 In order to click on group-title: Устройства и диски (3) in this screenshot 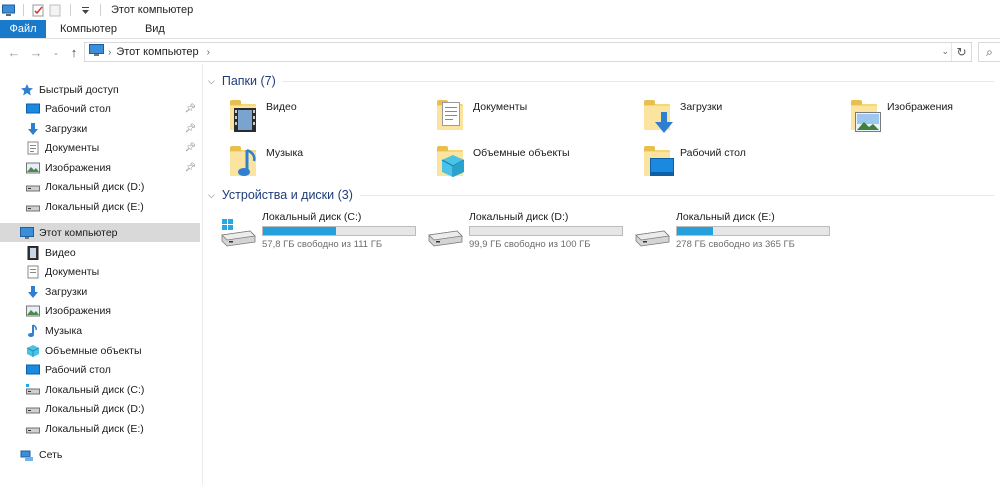, I will do `click(287, 195)`.